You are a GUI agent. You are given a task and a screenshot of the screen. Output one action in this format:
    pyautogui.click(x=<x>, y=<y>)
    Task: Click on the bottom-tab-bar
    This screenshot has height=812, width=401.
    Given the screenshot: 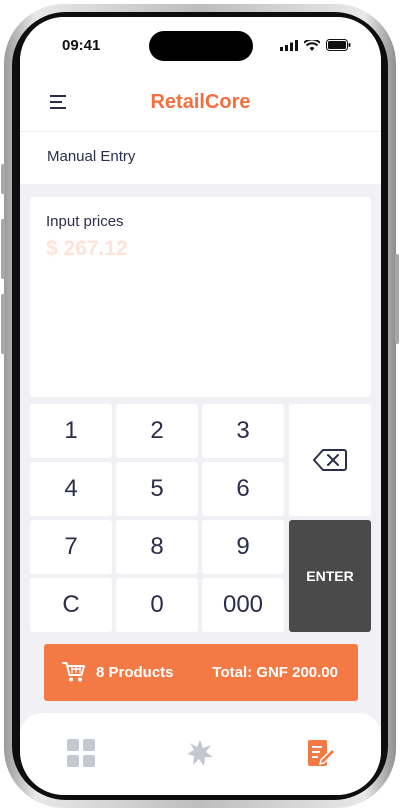 What is the action you would take?
    pyautogui.click(x=200, y=754)
    